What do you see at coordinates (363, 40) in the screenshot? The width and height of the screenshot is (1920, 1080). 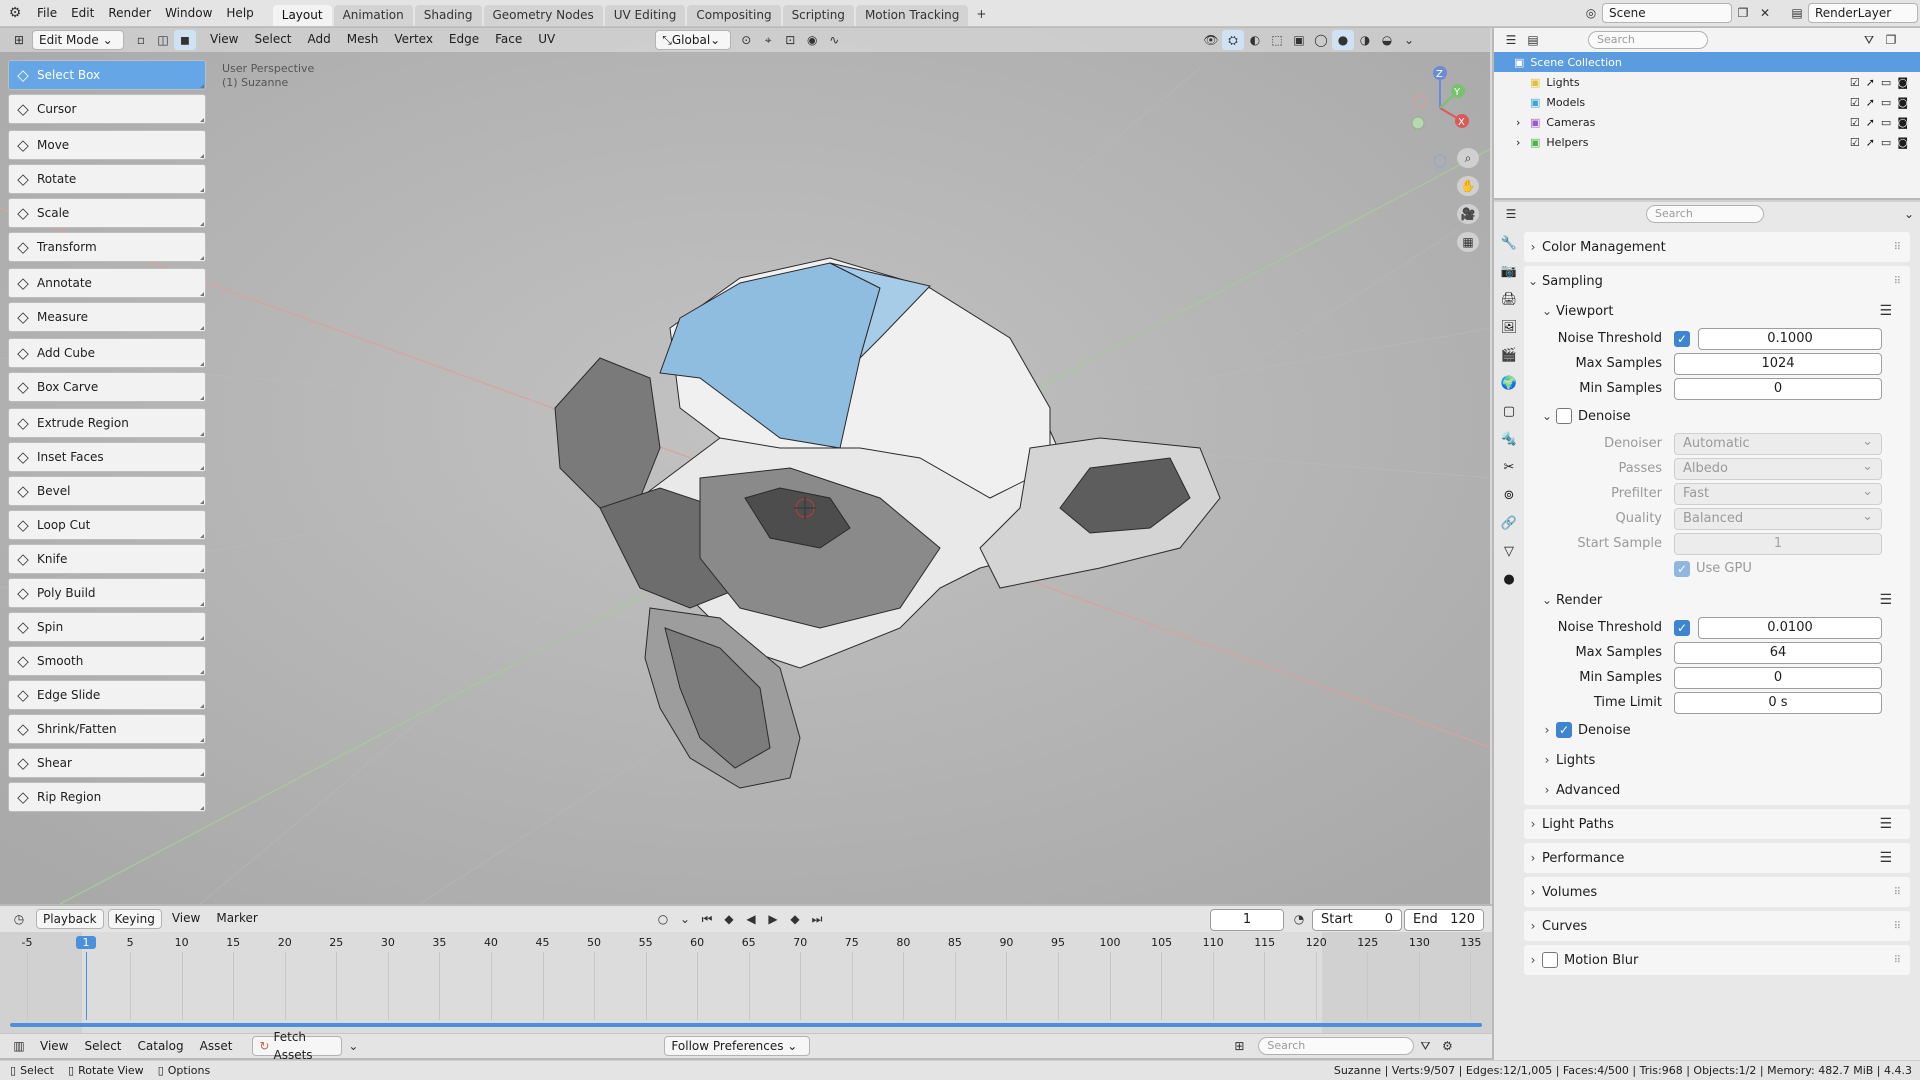 I see `viewport-menu-mesh: Mesh` at bounding box center [363, 40].